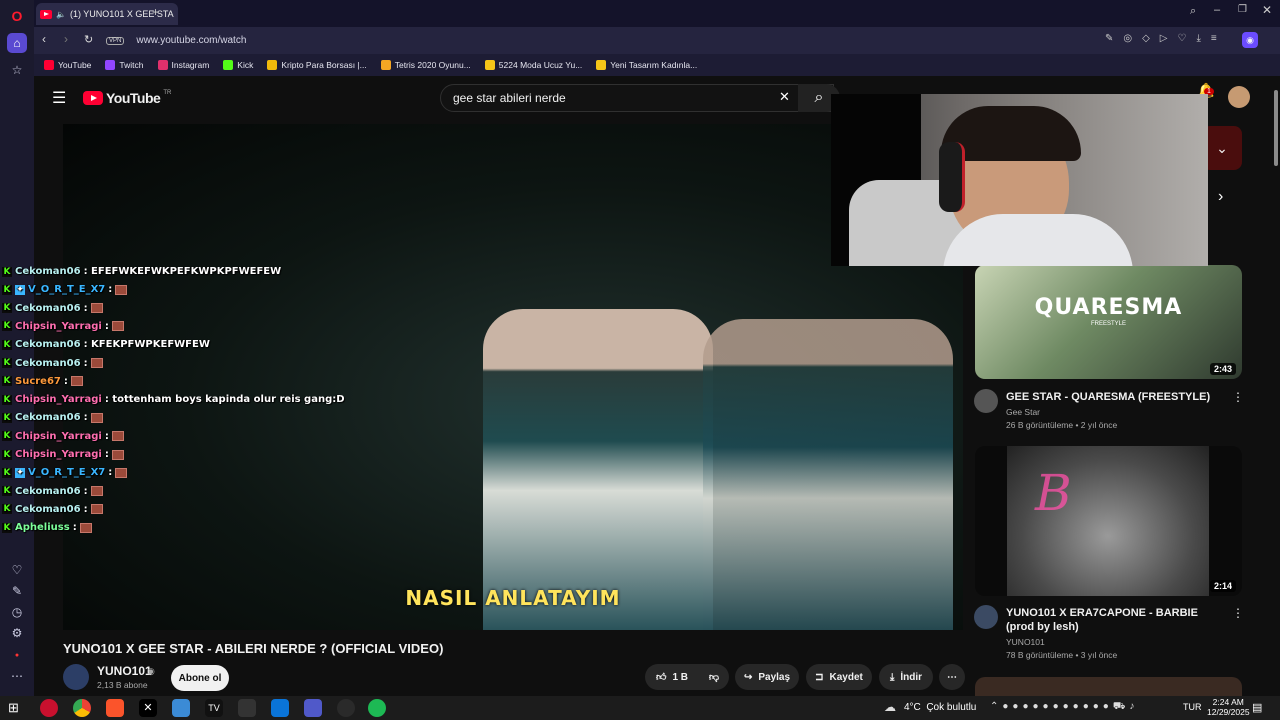 Image resolution: width=1280 pixels, height=720 pixels. Describe the element at coordinates (839, 677) in the screenshot. I see `save-button: ⊐ Kaydet` at that location.